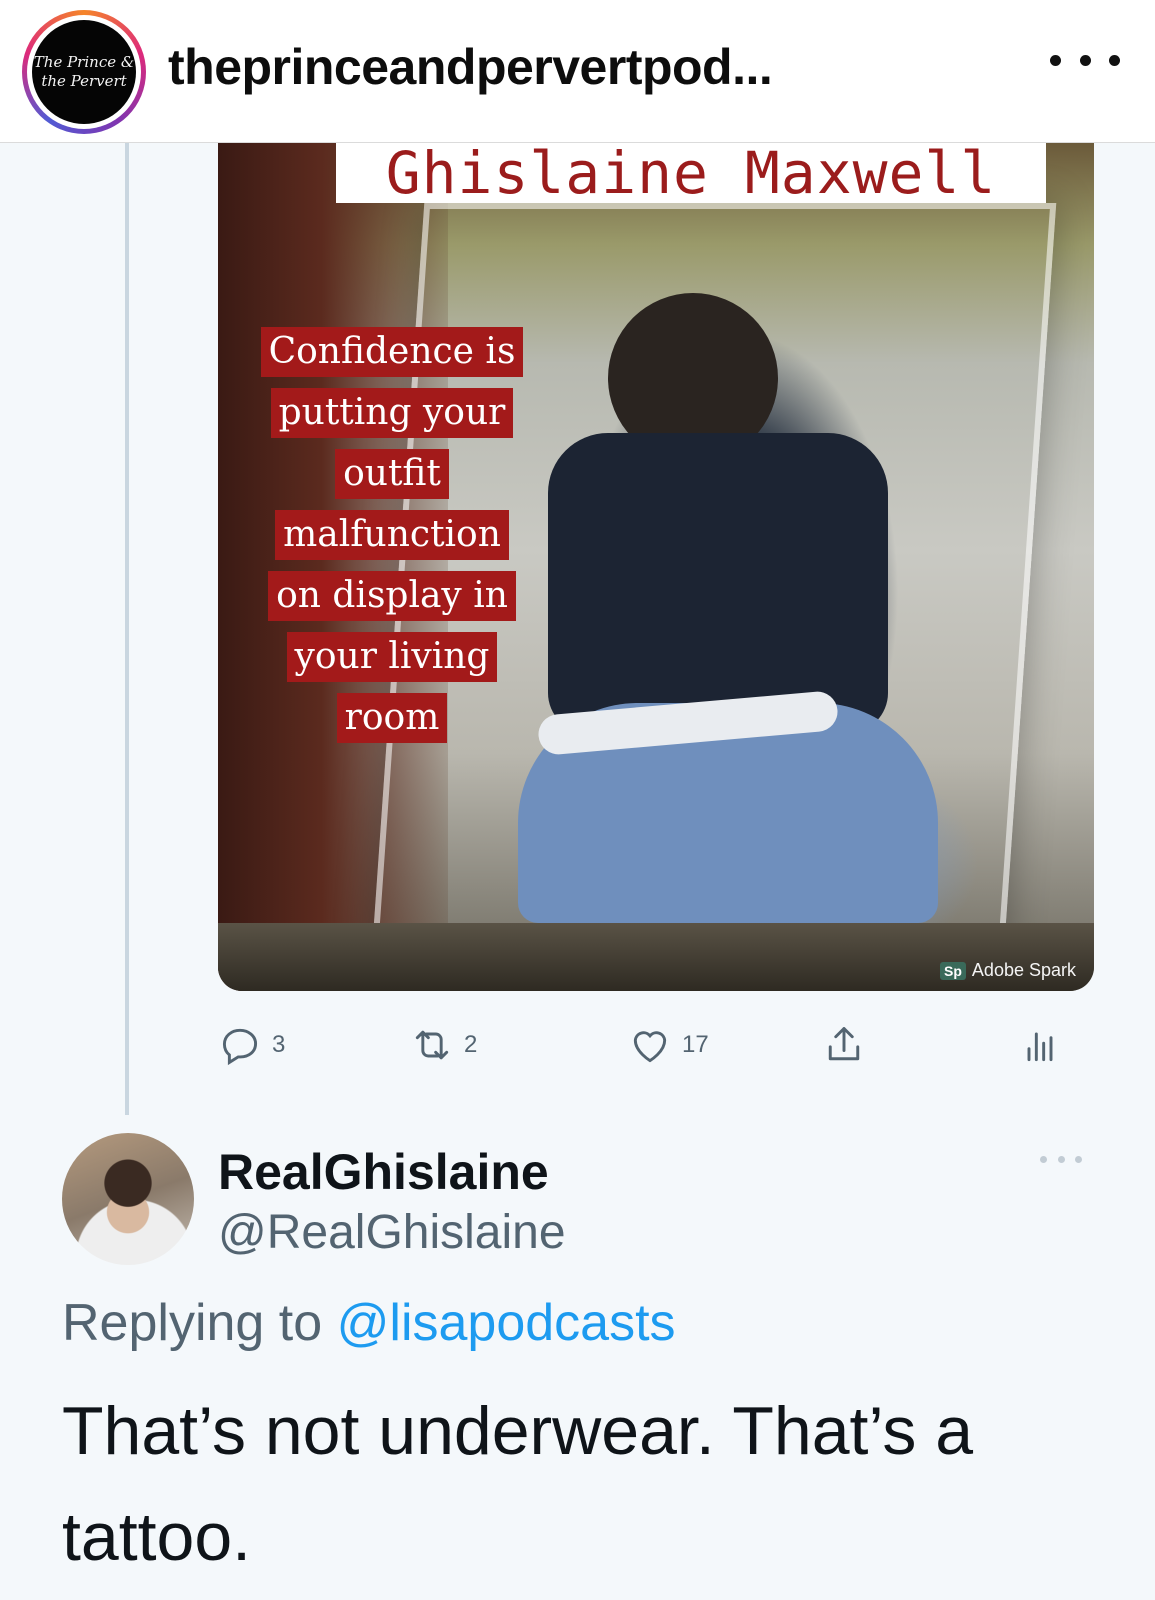 The image size is (1155, 1600). What do you see at coordinates (392, 657) in the screenshot?
I see `caption-line: your living` at bounding box center [392, 657].